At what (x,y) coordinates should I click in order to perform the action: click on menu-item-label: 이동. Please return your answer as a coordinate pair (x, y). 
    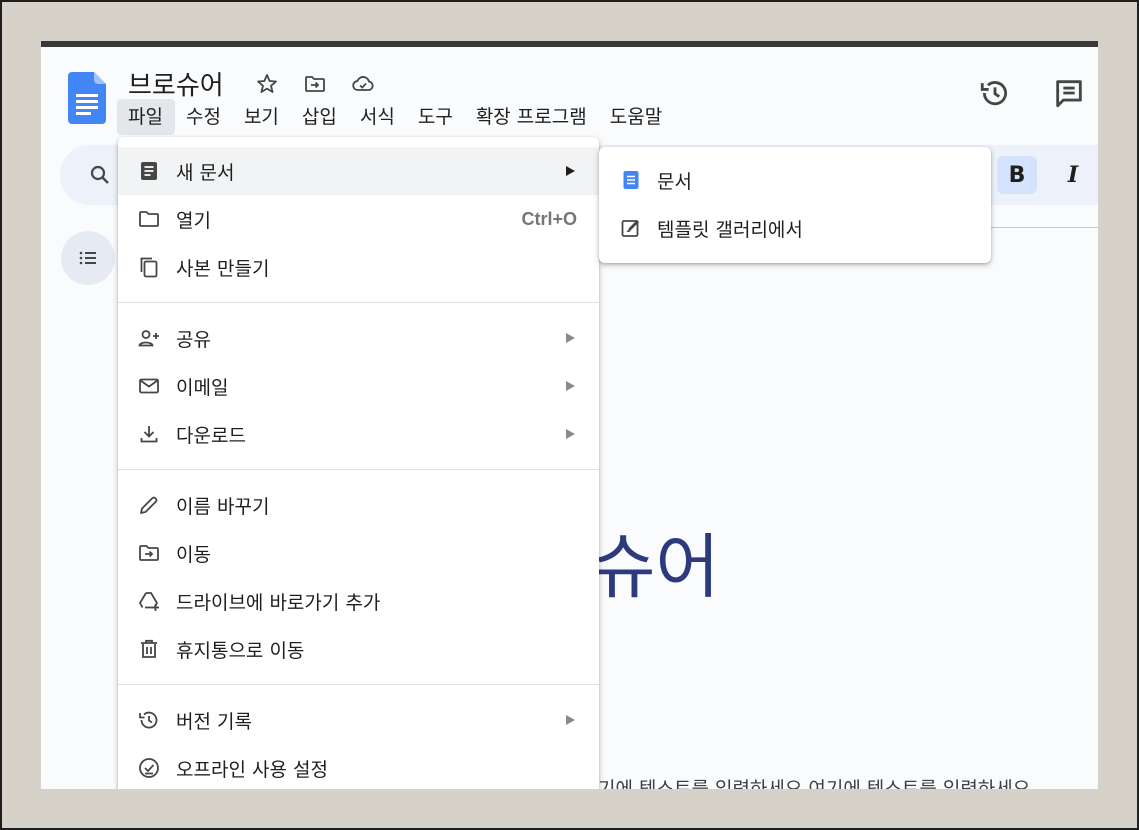
    Looking at the image, I should click on (193, 554).